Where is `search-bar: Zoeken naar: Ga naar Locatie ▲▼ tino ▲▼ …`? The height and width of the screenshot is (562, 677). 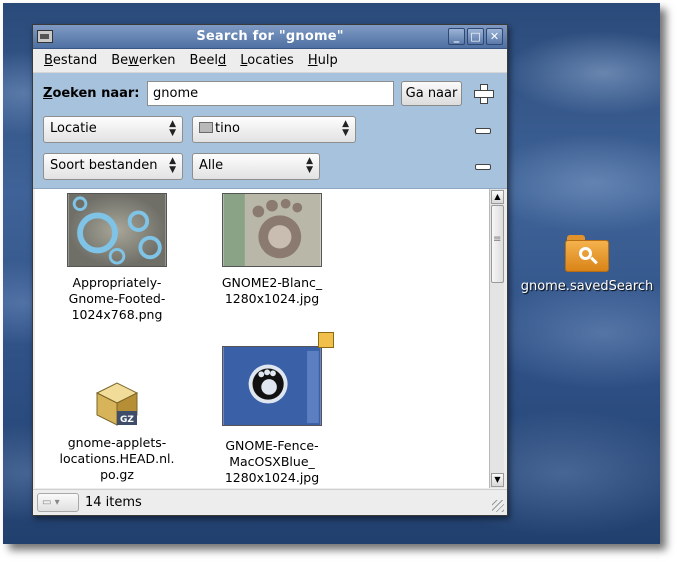
search-bar: Zoeken naar: Ga naar Locatie ▲▼ tino ▲▼ … is located at coordinates (270, 131).